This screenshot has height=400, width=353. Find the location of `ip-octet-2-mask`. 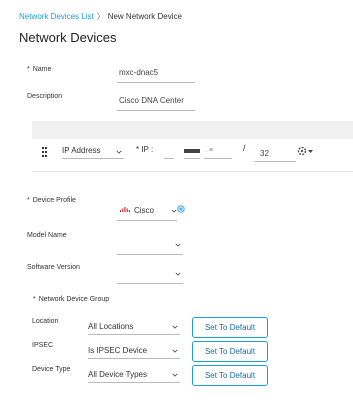

ip-octet-2-mask is located at coordinates (192, 151).